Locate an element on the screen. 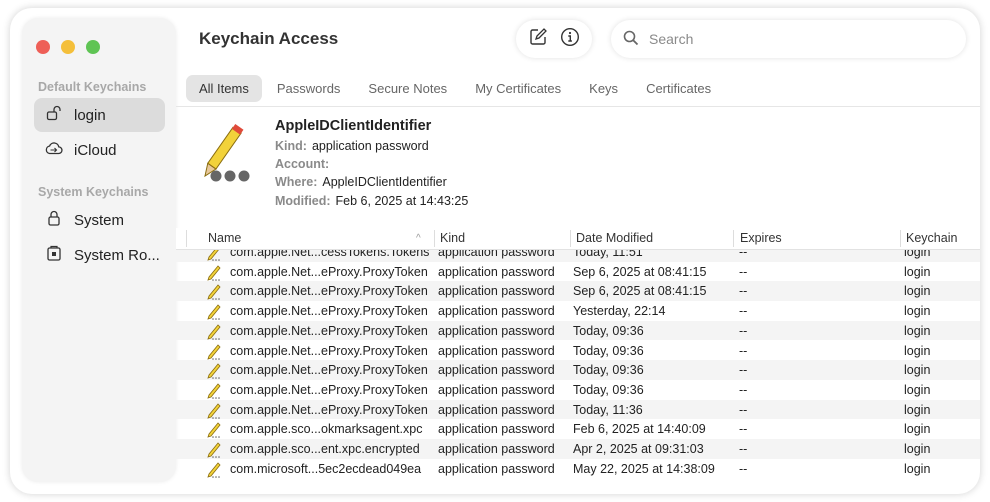  kind-label: Kind: is located at coordinates (291, 146).